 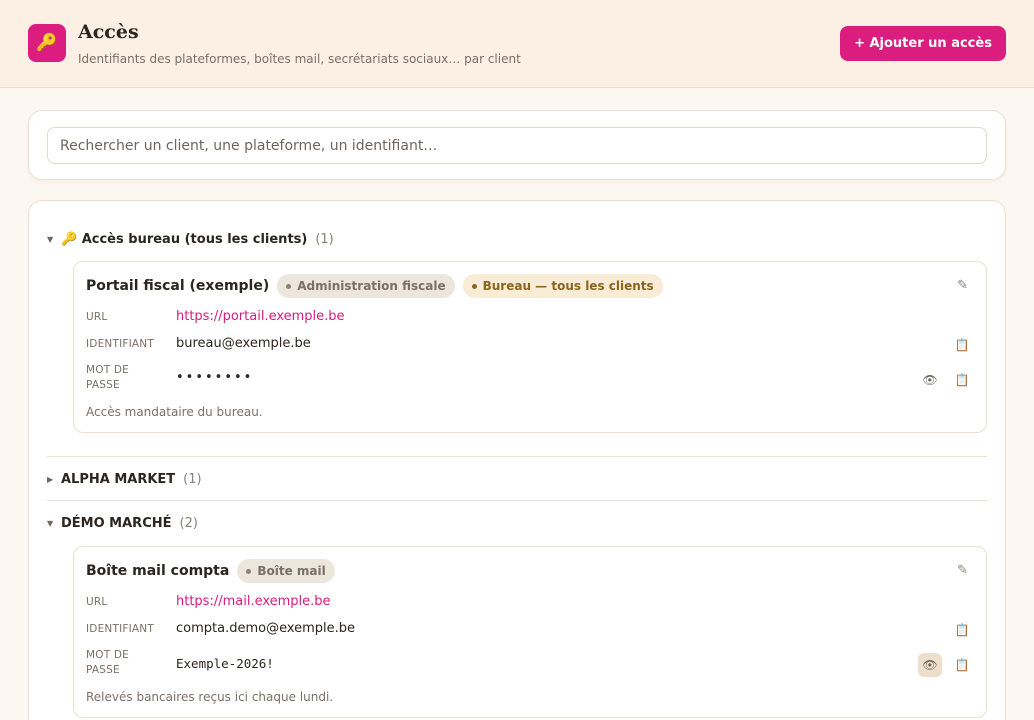 What do you see at coordinates (108, 32) in the screenshot?
I see `page-title: Accès` at bounding box center [108, 32].